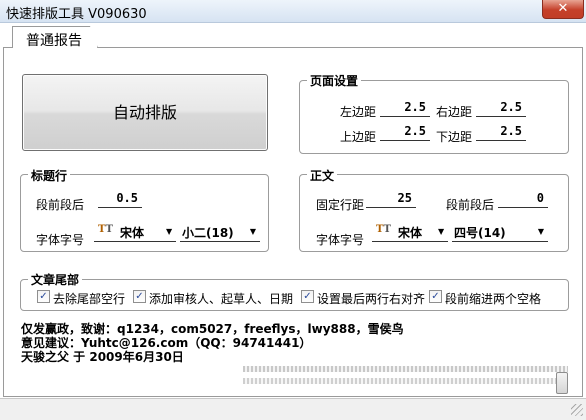  Describe the element at coordinates (60, 205) in the screenshot. I see `title-spacing-label: 段前段后` at that location.